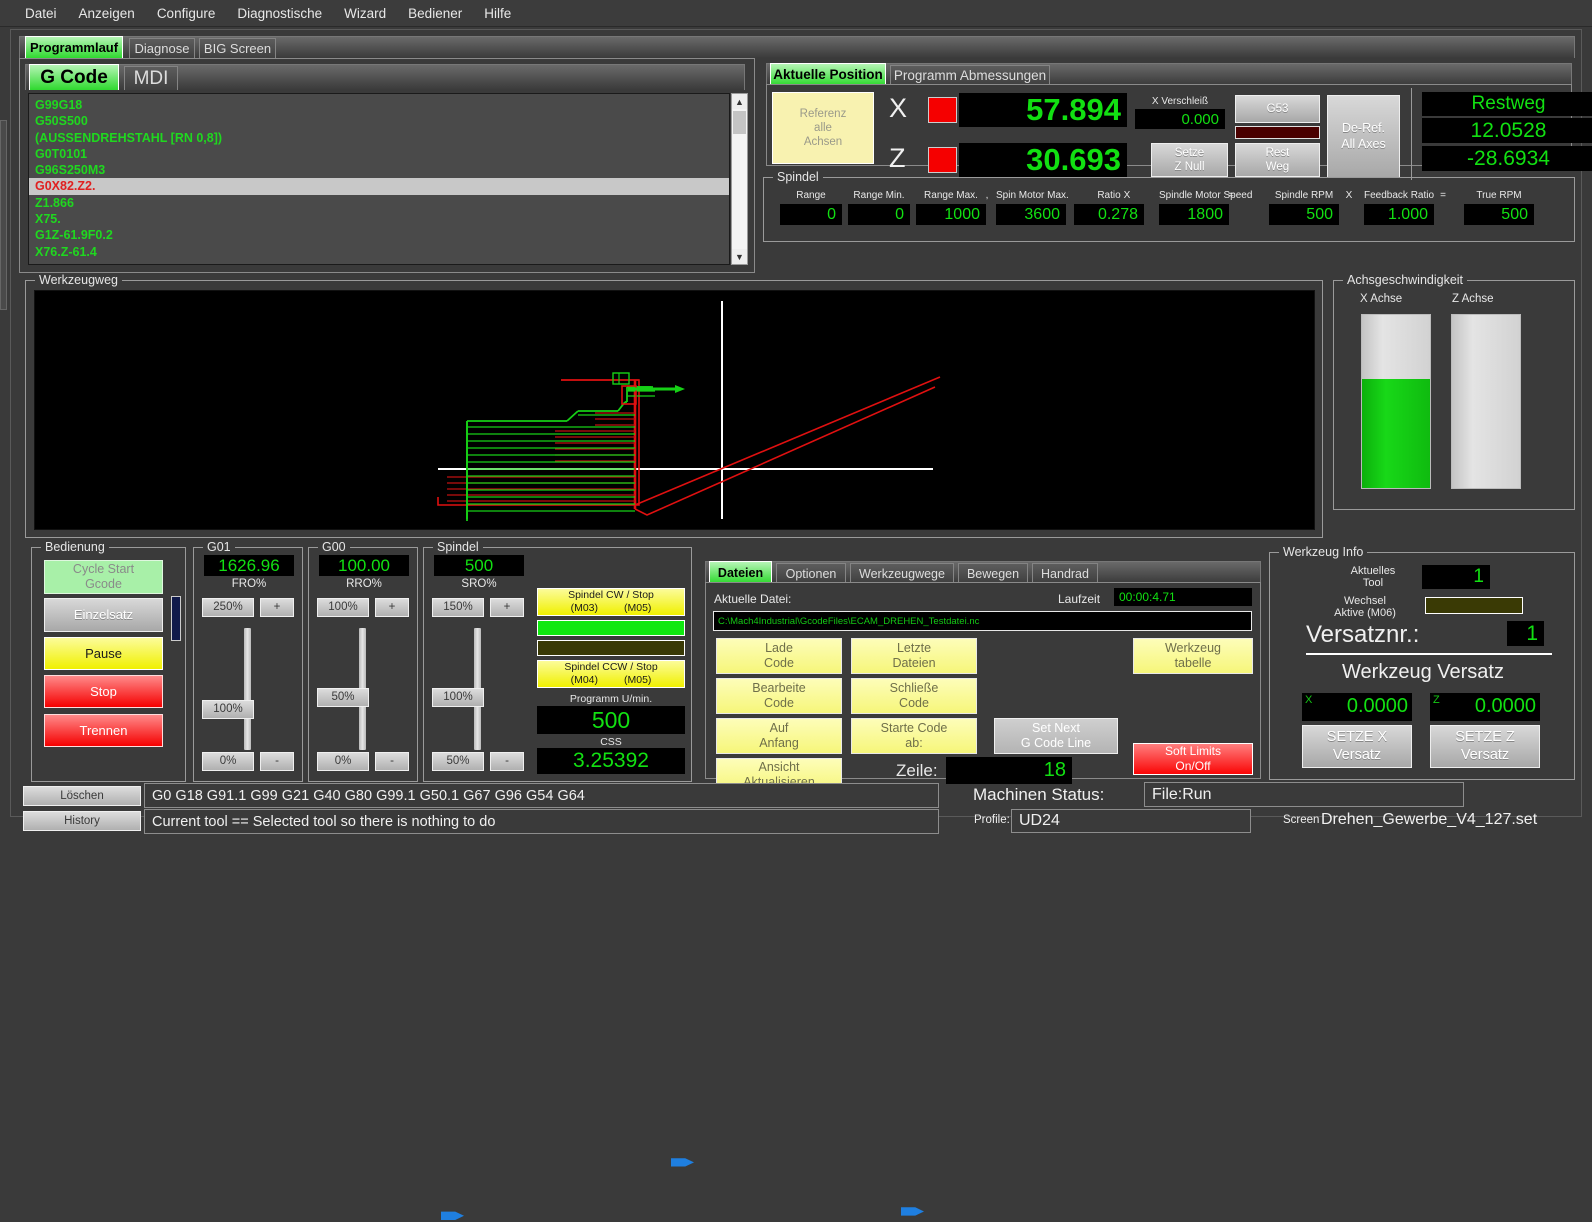 The image size is (1592, 1222). Describe the element at coordinates (379, 219) in the screenshot. I see `gcode-line: X75.` at that location.